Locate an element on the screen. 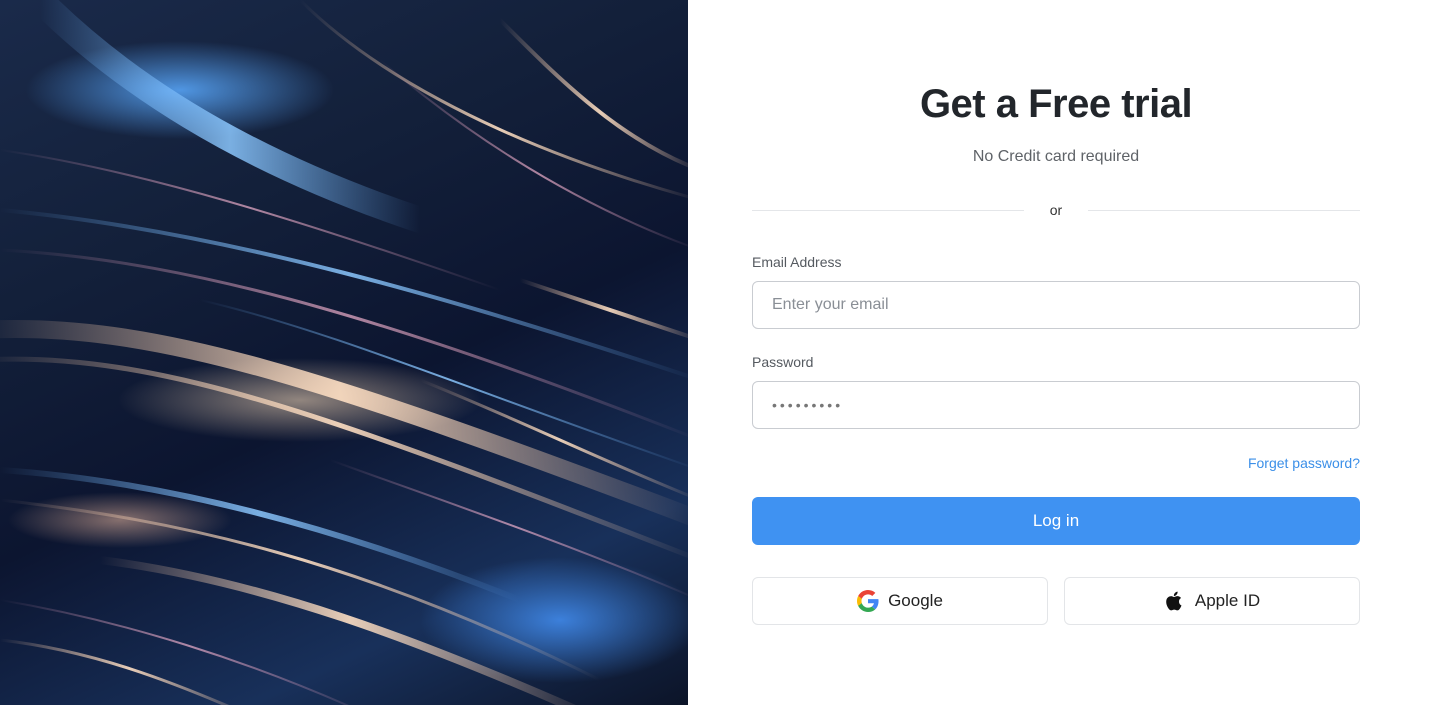 This screenshot has height=705, width=1440. email-field is located at coordinates (1056, 305).